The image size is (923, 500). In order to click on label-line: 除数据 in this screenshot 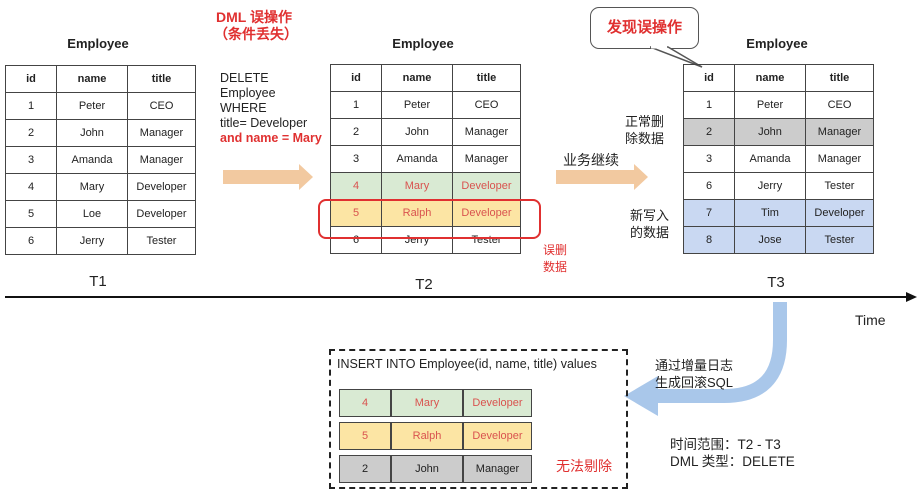, I will do `click(645, 138)`.